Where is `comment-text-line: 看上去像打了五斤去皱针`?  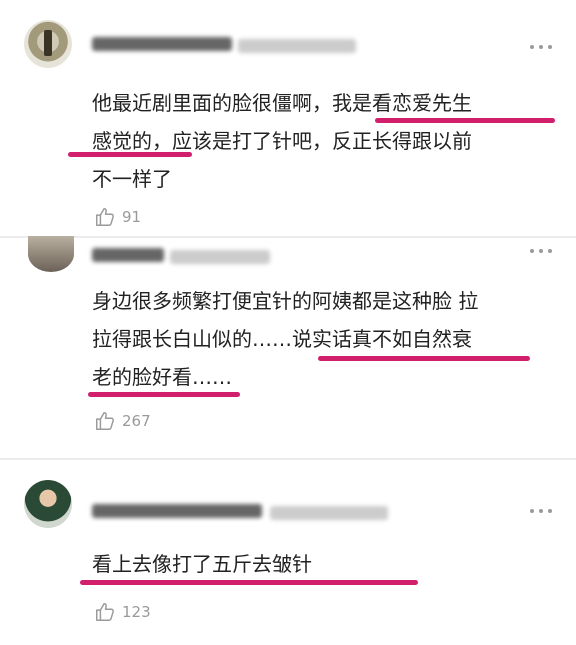
comment-text-line: 看上去像打了五斤去皱针 is located at coordinates (202, 564).